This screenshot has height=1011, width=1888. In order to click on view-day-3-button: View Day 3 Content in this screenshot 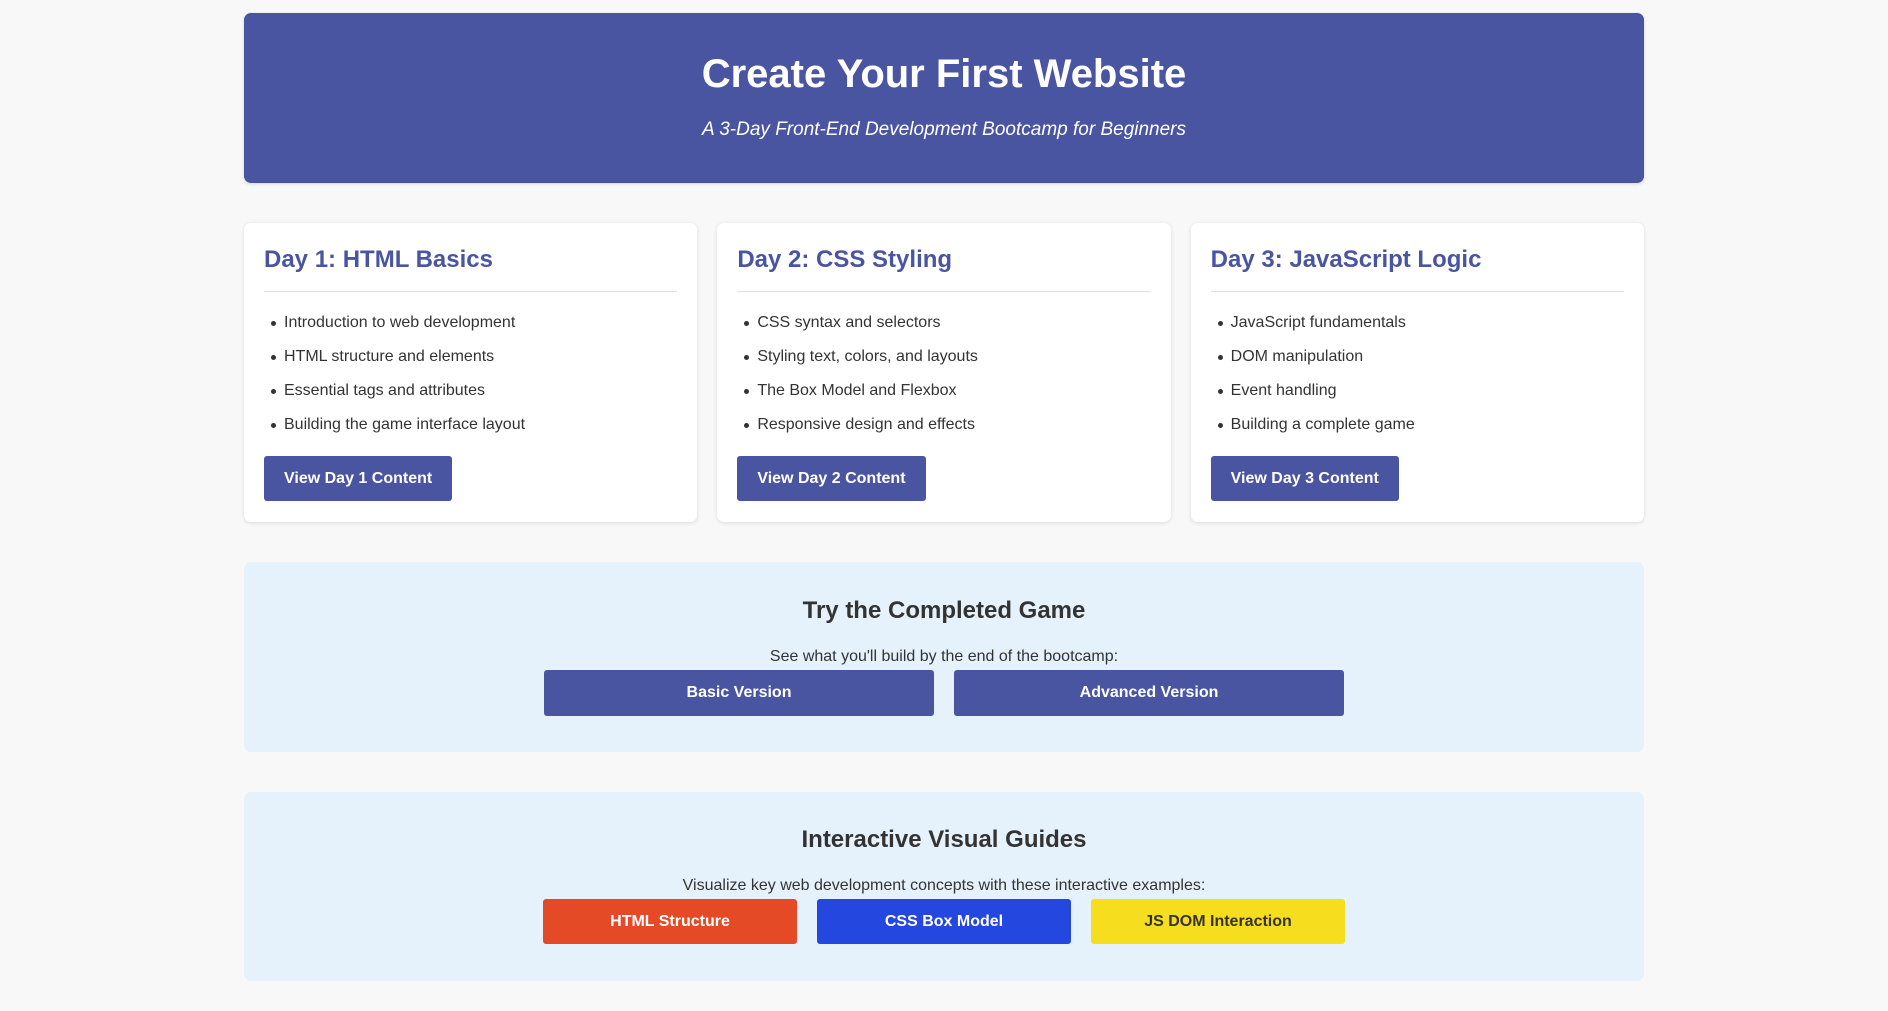, I will do `click(1304, 478)`.